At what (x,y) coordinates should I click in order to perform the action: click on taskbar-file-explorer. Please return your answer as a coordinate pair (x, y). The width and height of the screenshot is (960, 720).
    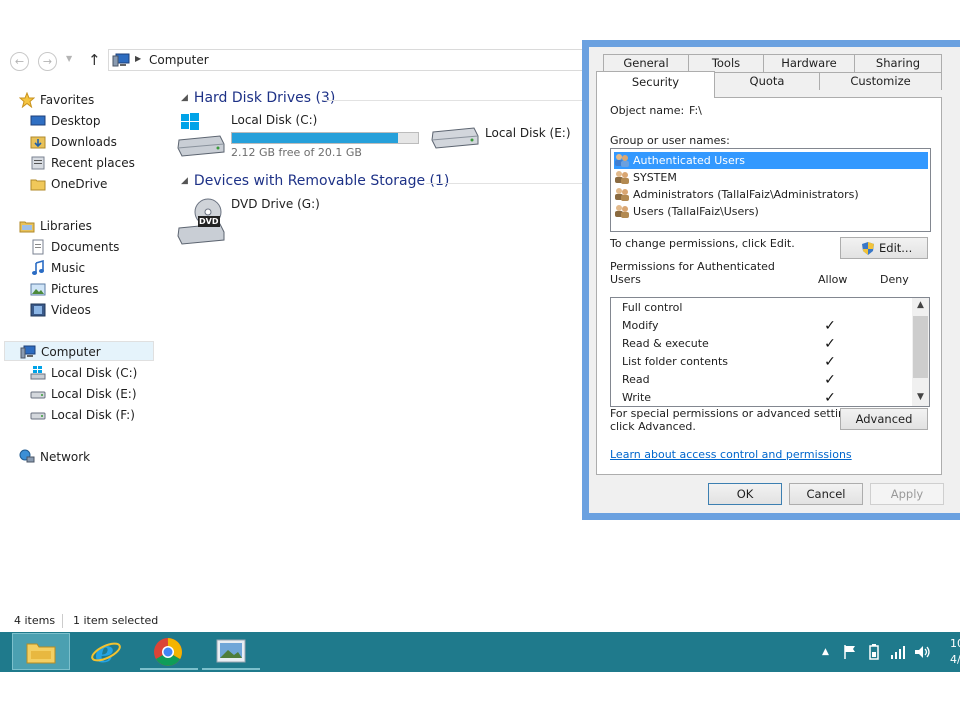
    Looking at the image, I should click on (41, 651).